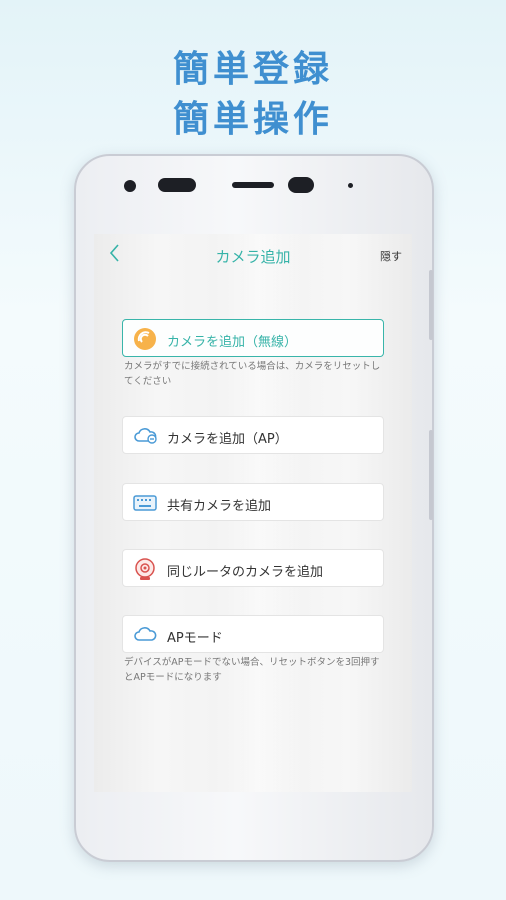 Image resolution: width=506 pixels, height=900 pixels. Describe the element at coordinates (177, 185) in the screenshot. I see `phone-sensor` at that location.